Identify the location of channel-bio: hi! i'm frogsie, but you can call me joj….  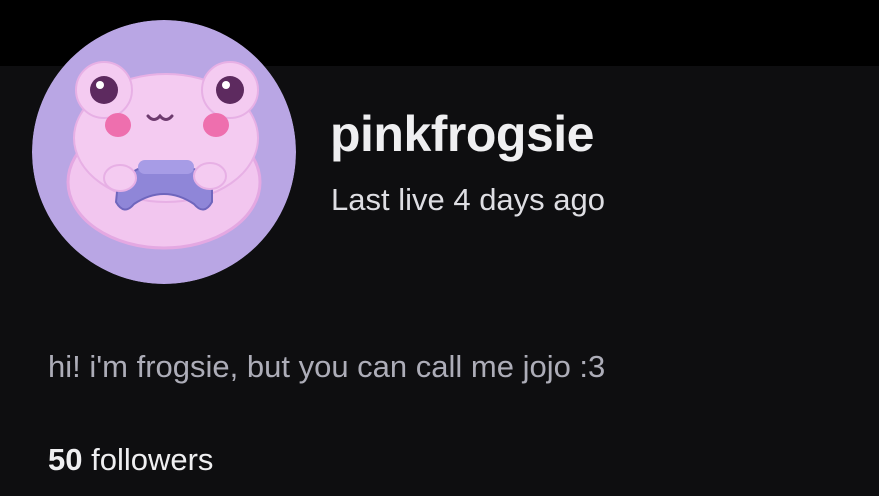
(327, 366).